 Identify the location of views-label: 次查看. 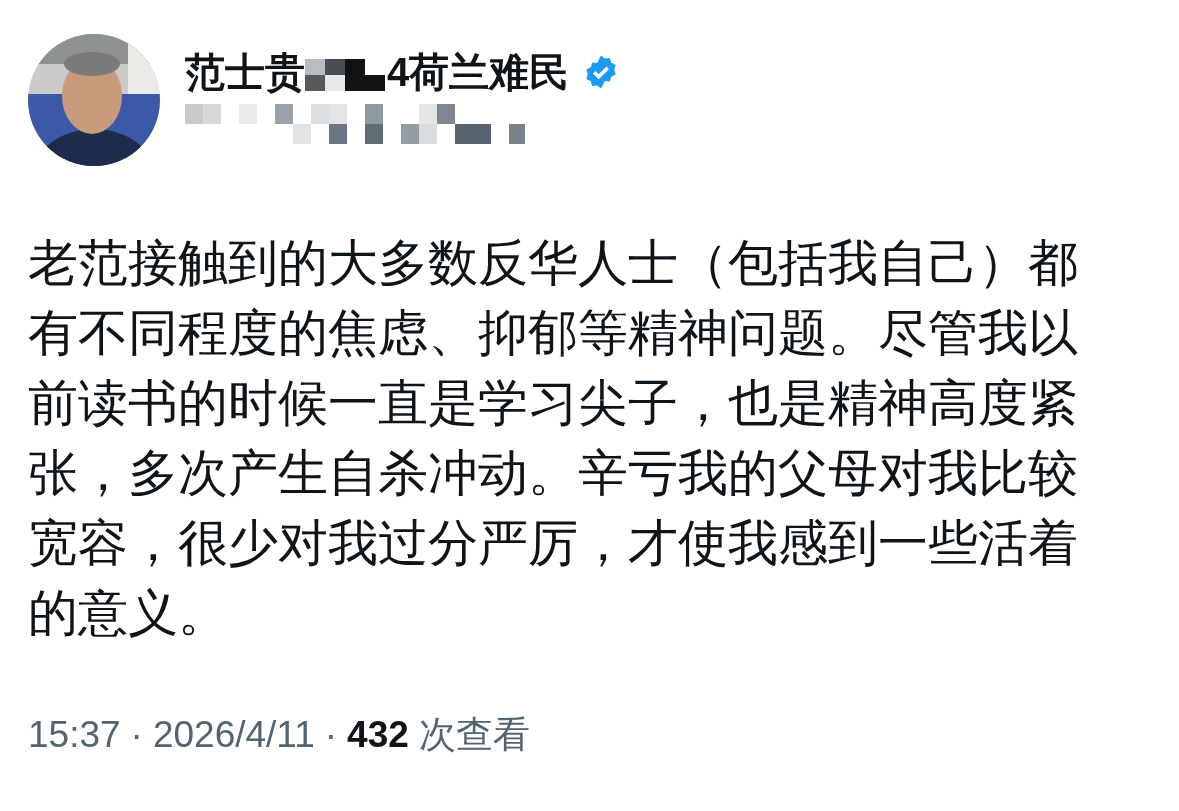
(474, 735).